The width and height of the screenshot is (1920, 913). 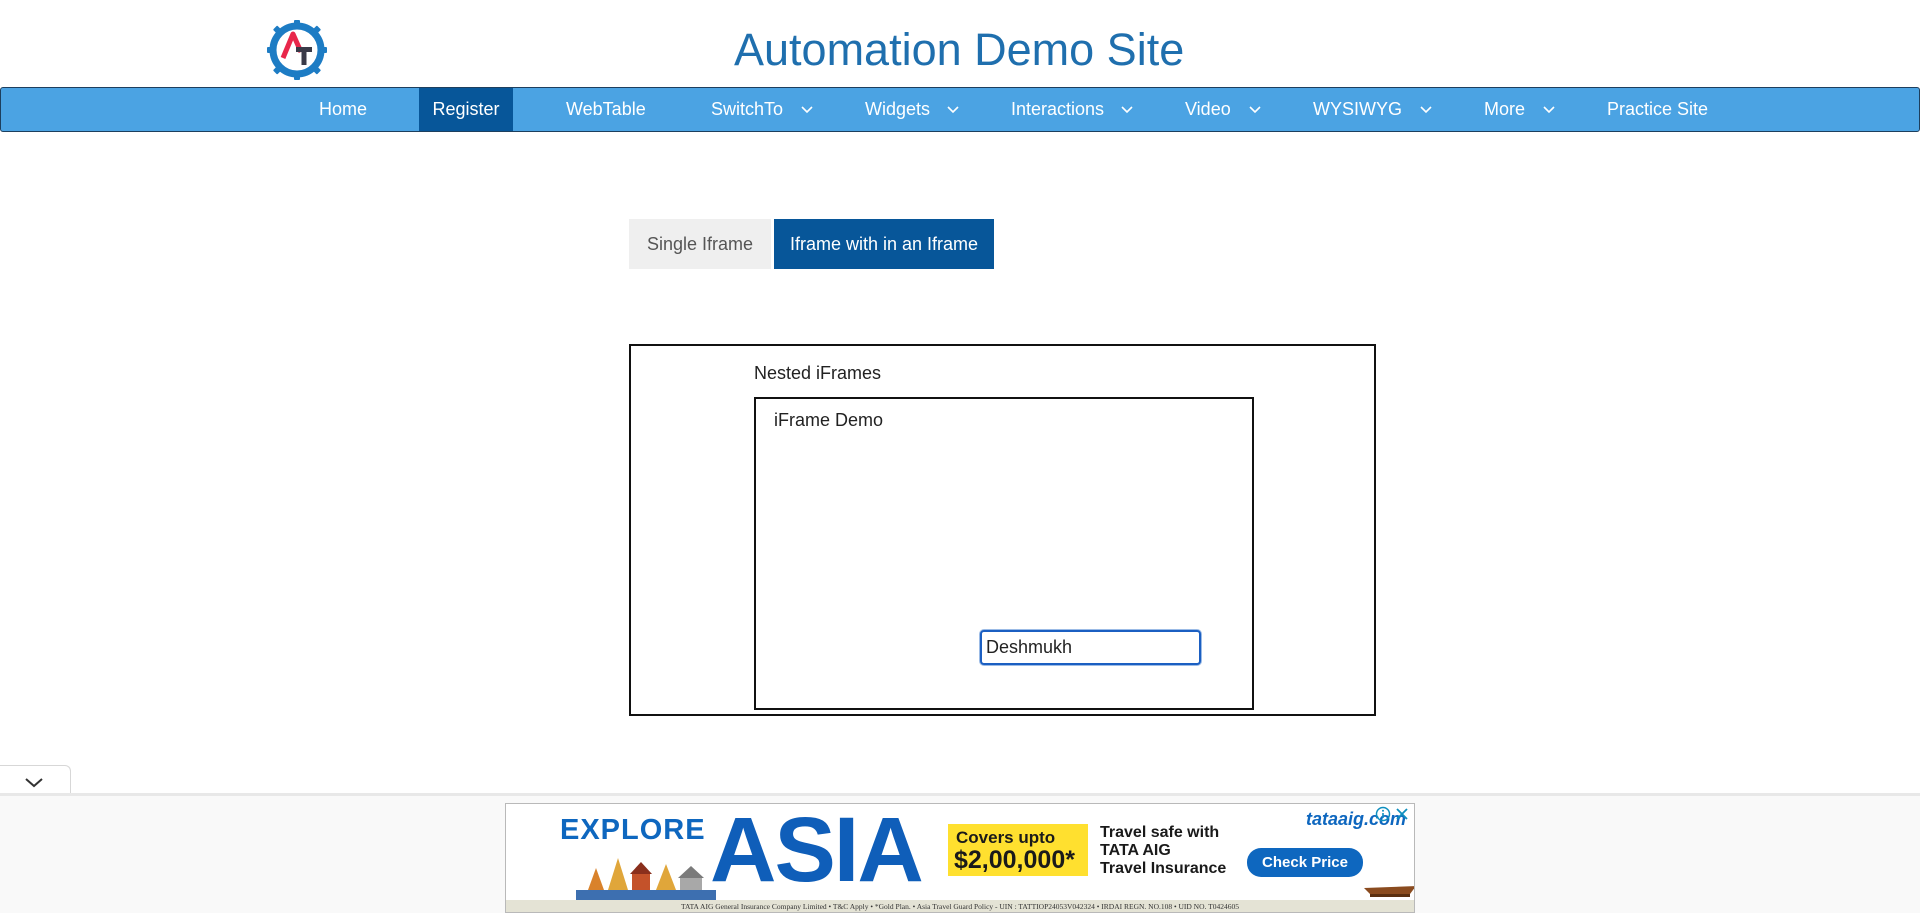 What do you see at coordinates (747, 109) in the screenshot?
I see `nav-switchto: SwitchTo` at bounding box center [747, 109].